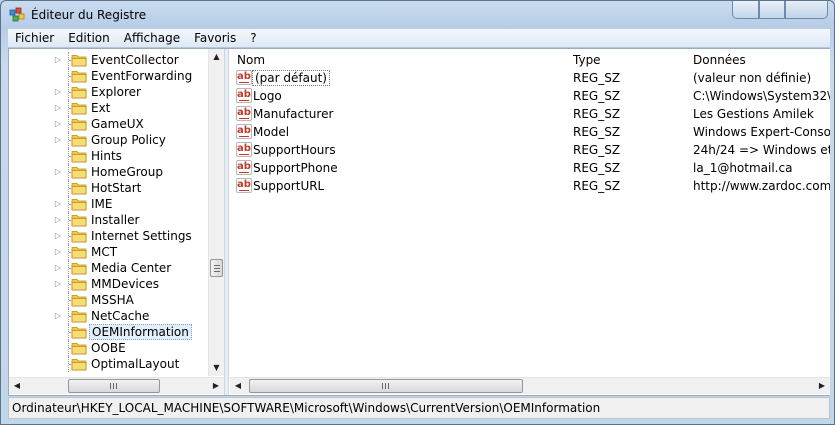  I want to click on table-row: ab Logo REG_SZ C:\Windows\System32\o, so click(530, 96).